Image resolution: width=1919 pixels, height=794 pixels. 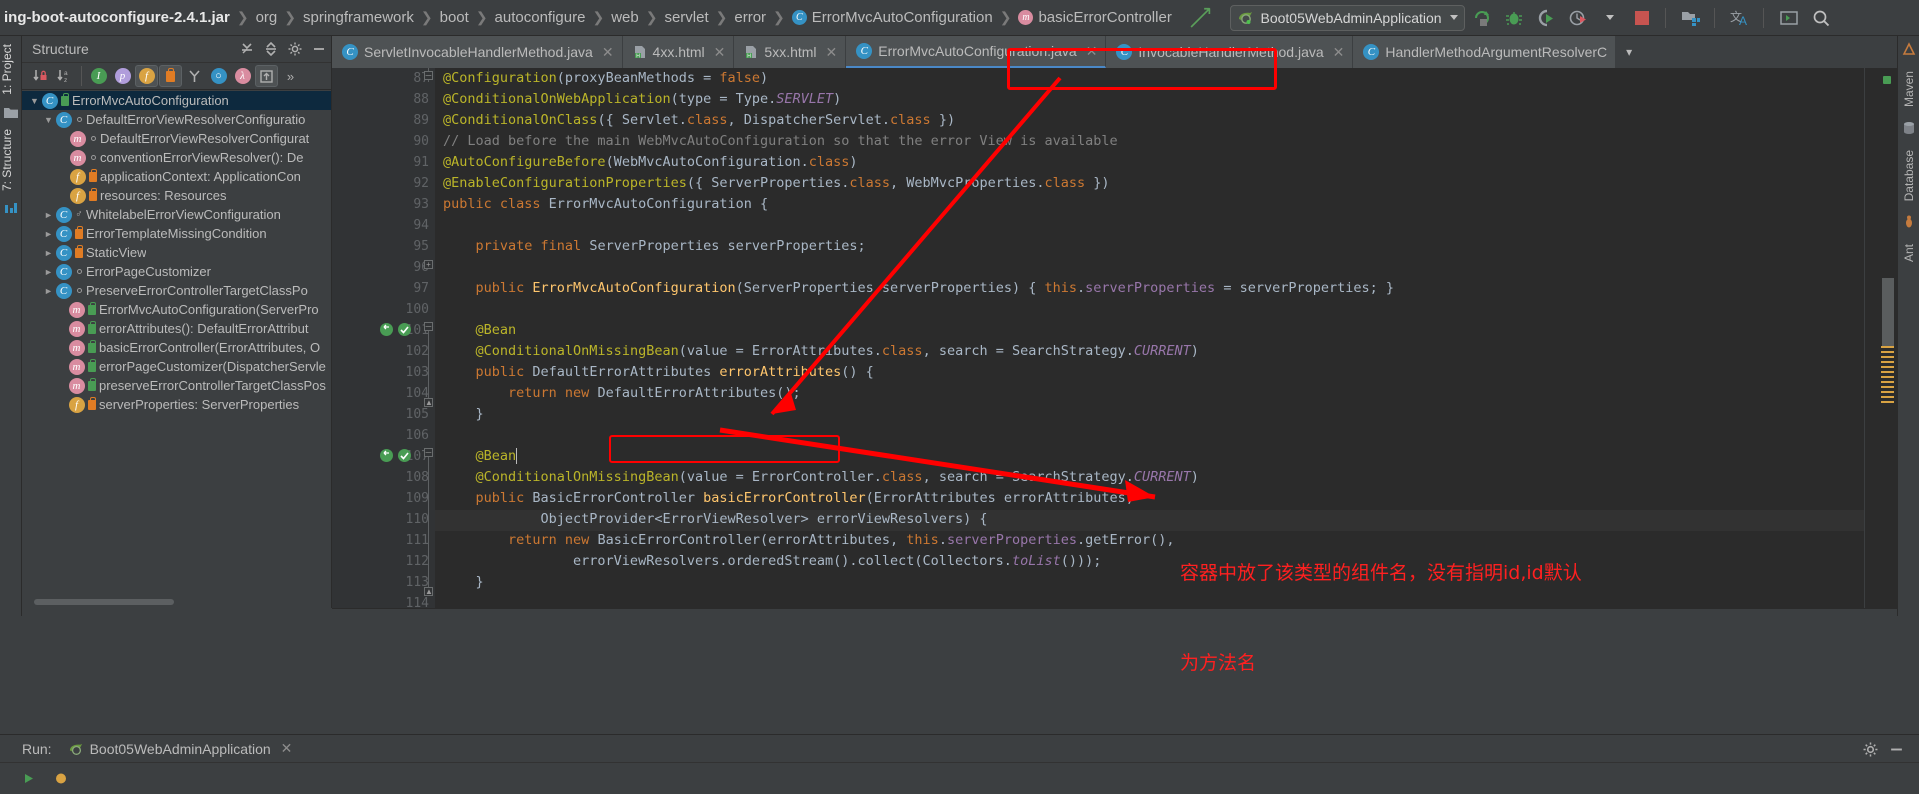 What do you see at coordinates (176, 157) in the screenshot?
I see `tree-node: m conventionErrorViewResolver(): De` at bounding box center [176, 157].